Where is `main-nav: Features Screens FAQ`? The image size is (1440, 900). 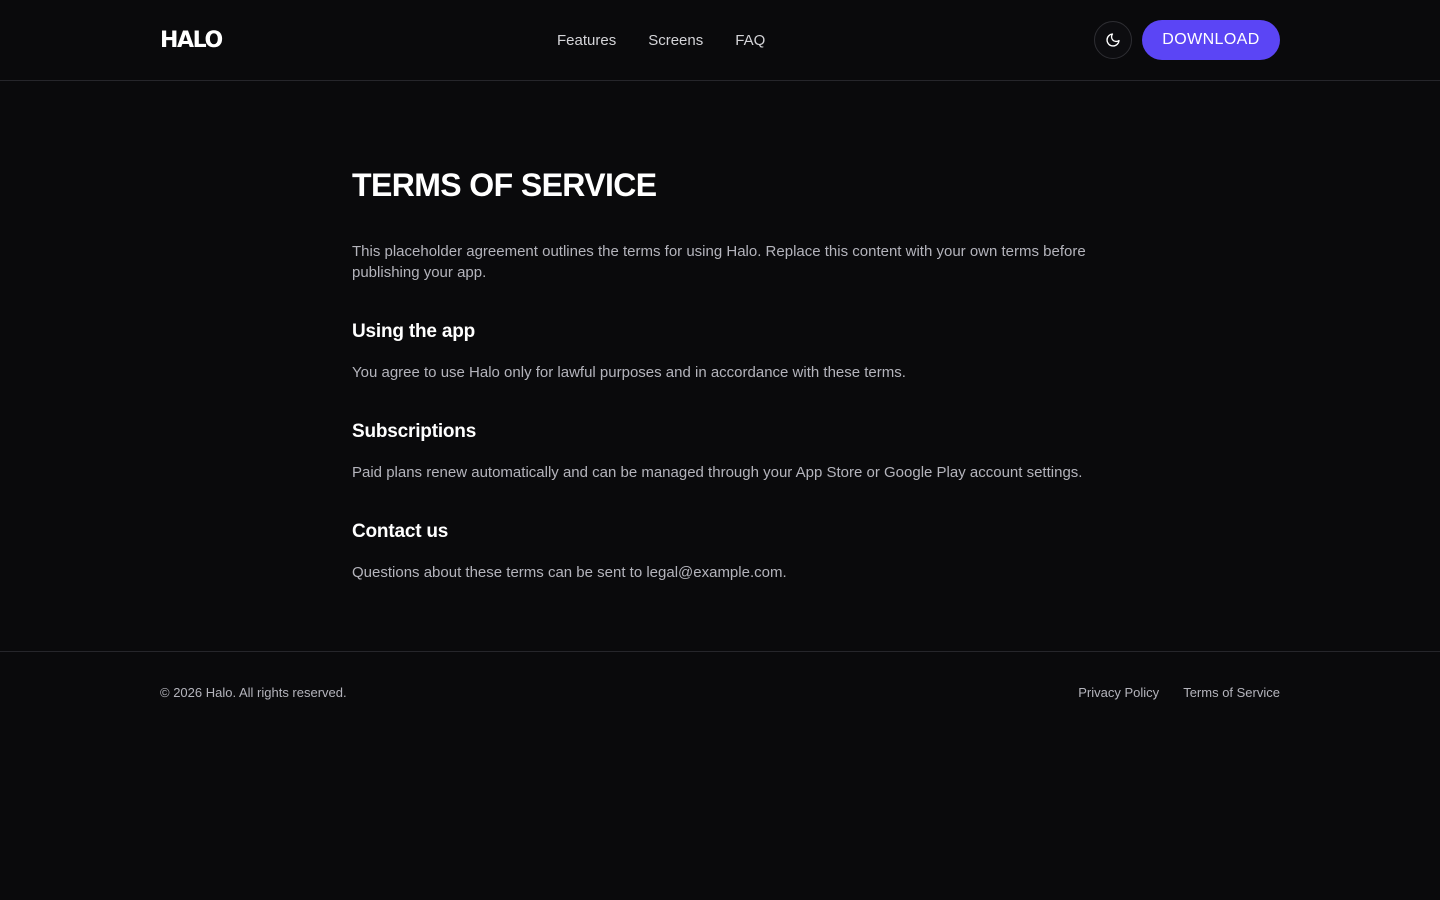 main-nav: Features Screens FAQ is located at coordinates (661, 40).